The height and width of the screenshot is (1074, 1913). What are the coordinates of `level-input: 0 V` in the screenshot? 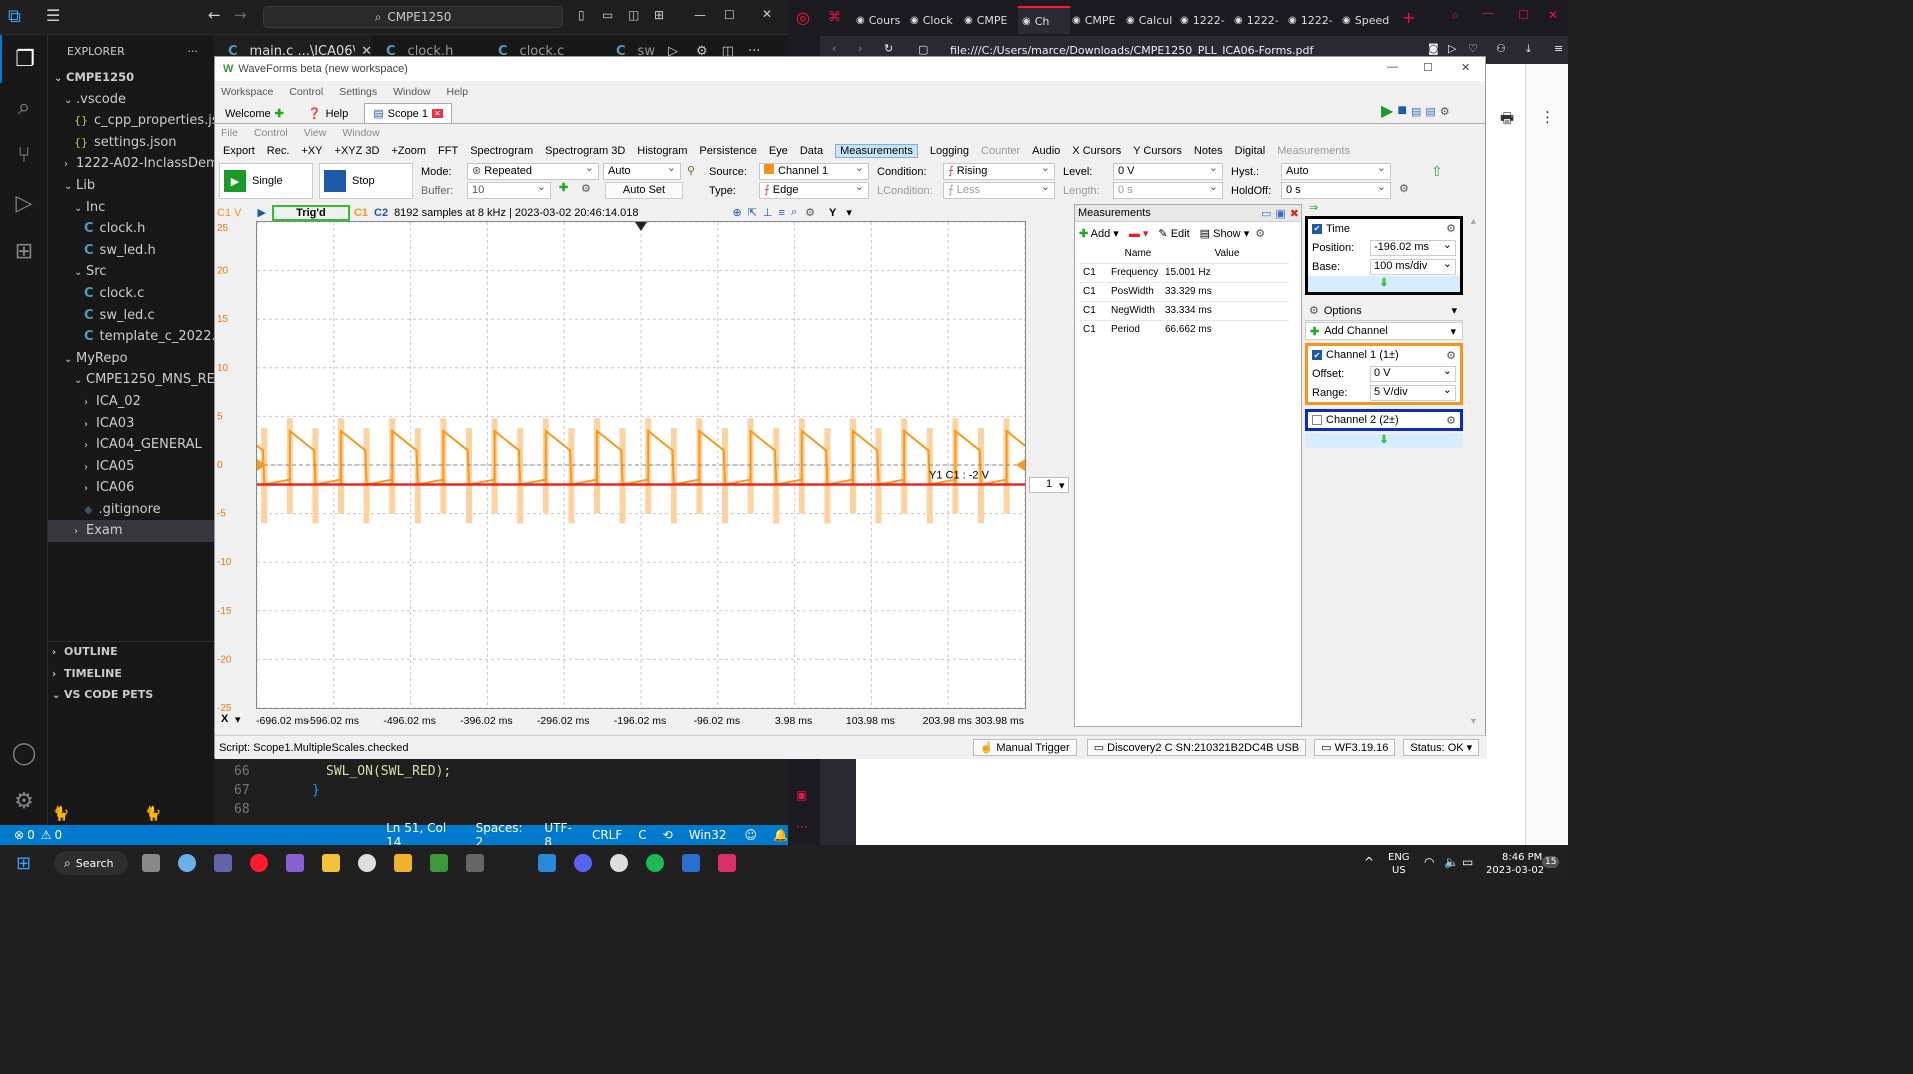 It's located at (1168, 170).